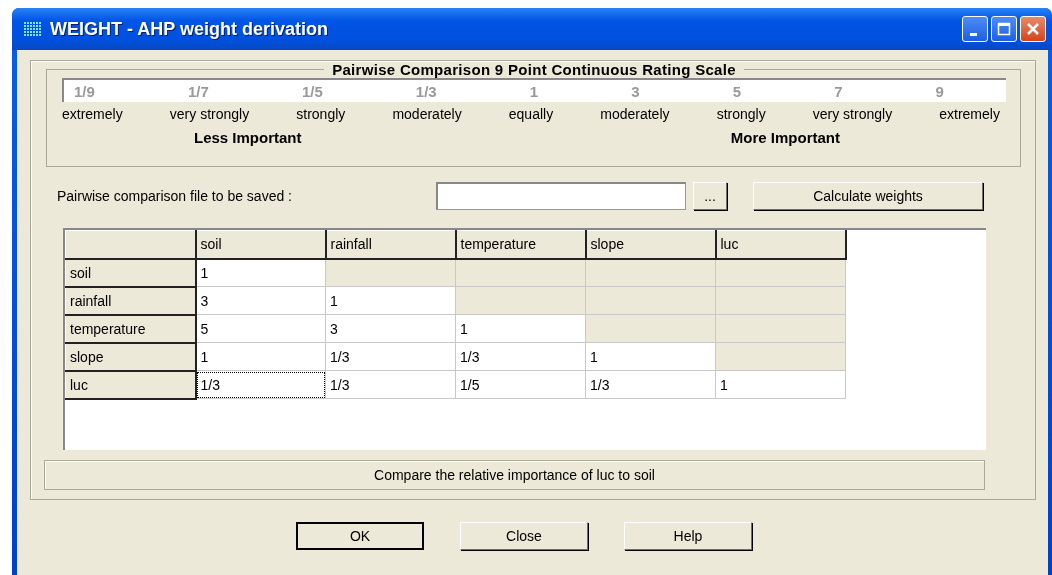 The width and height of the screenshot is (1052, 575). I want to click on row-header: rainfall, so click(130, 300).